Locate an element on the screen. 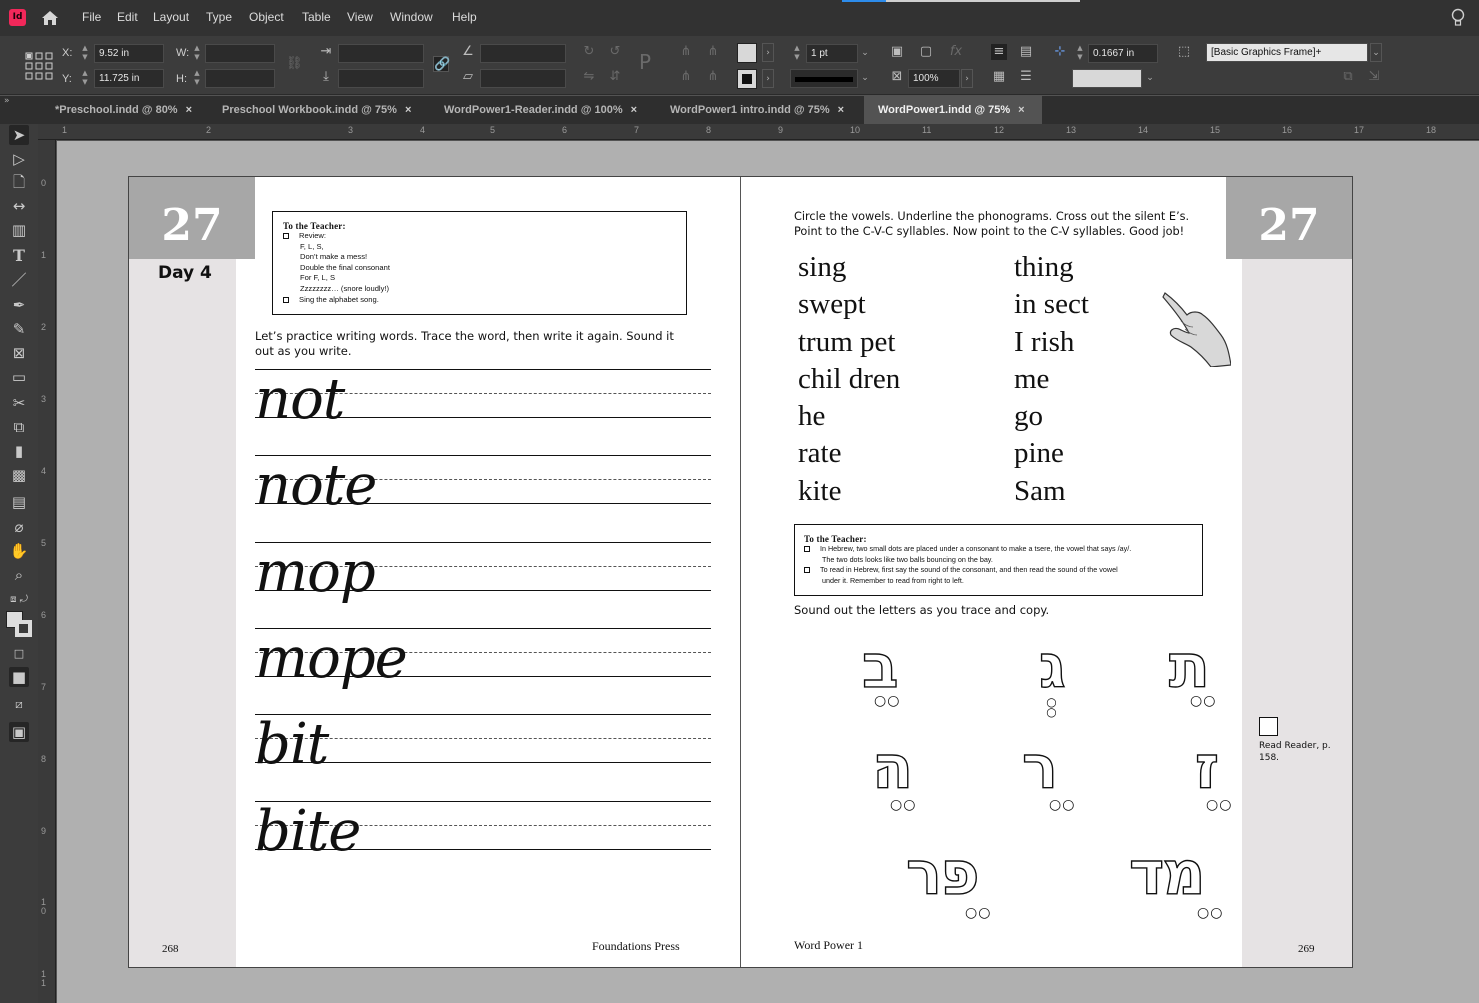 The height and width of the screenshot is (1003, 1479). text-wrap-jump-icon: ☰ is located at coordinates (1026, 77).